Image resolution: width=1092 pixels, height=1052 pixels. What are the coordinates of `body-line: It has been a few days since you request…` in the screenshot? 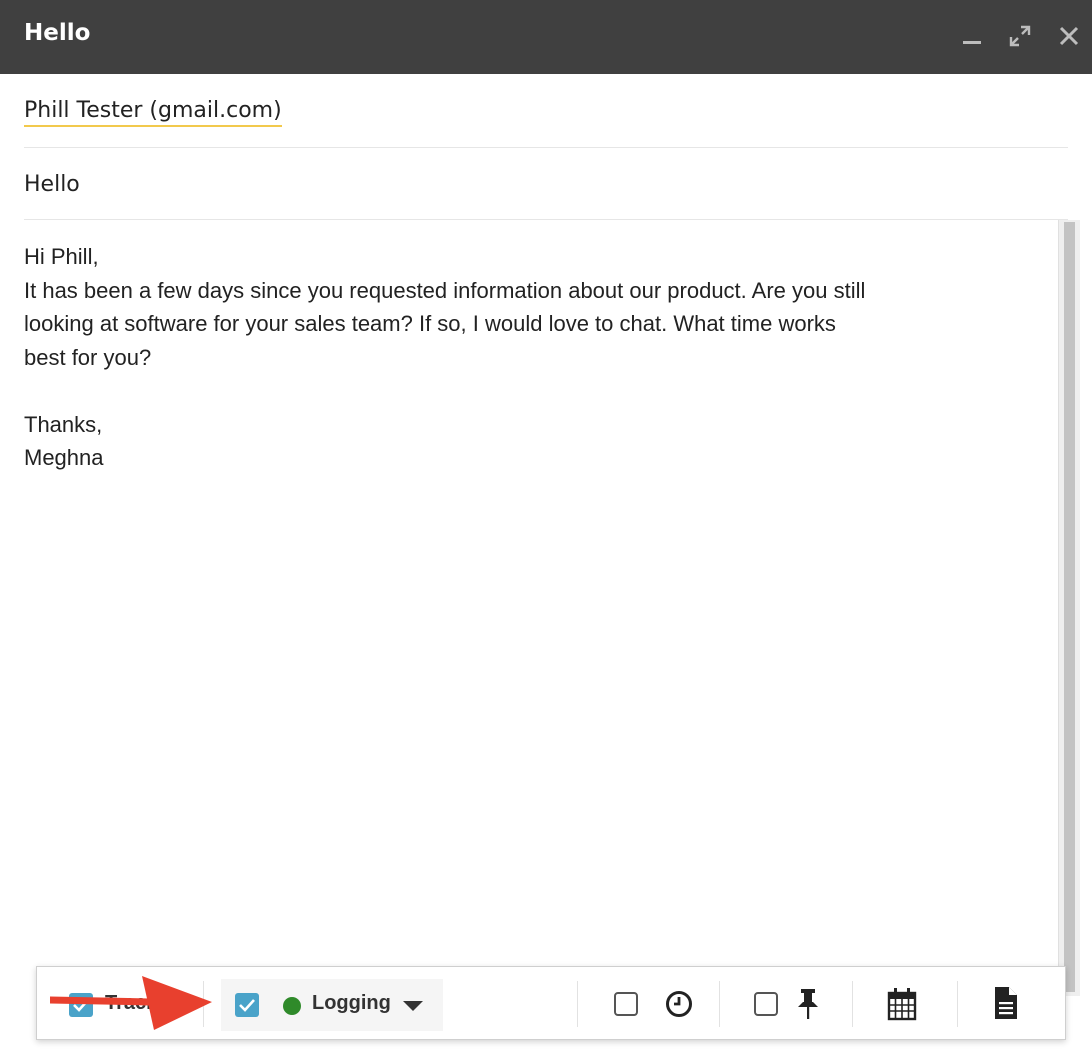 It's located at (445, 290).